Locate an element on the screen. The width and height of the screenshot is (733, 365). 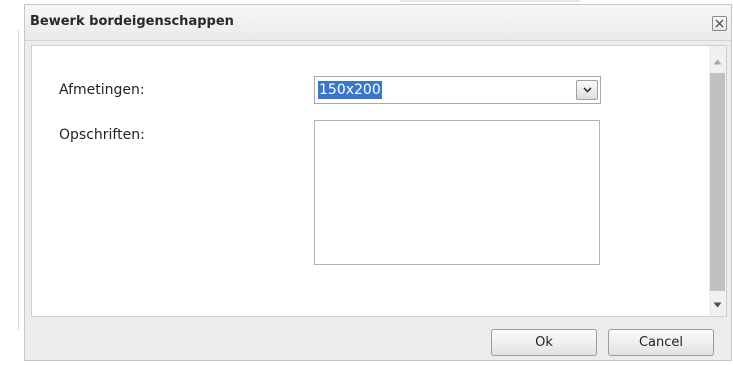
scrollbar-thumb is located at coordinates (717, 182).